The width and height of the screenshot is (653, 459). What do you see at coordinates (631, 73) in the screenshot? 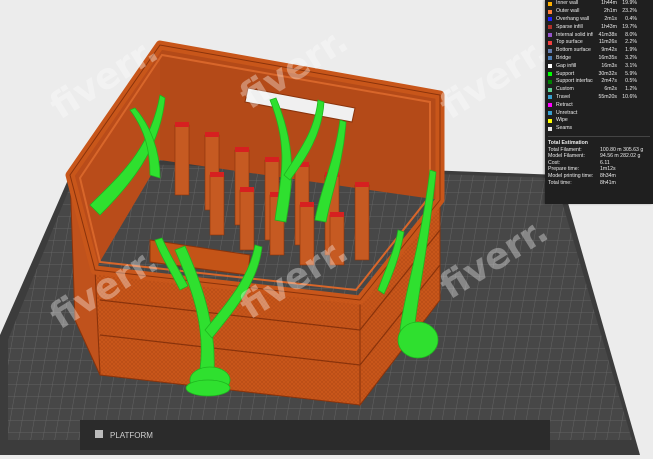
I see `legend-feature-percent: 5.9%` at bounding box center [631, 73].